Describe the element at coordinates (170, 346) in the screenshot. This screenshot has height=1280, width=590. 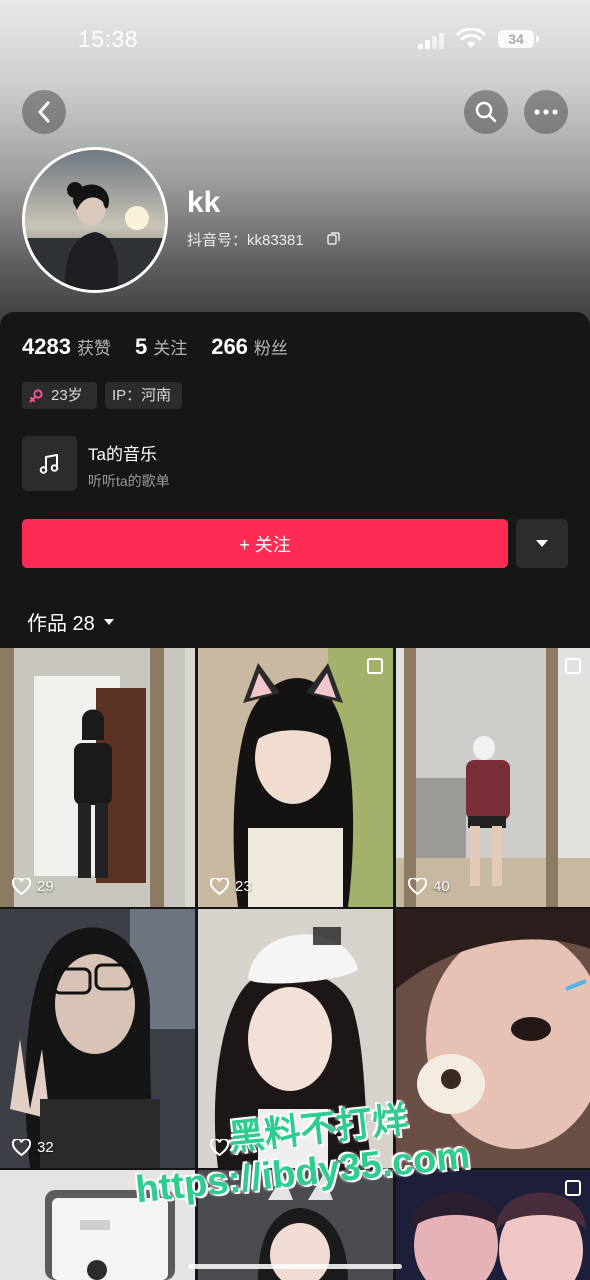
I see `following-label: 关注` at that location.